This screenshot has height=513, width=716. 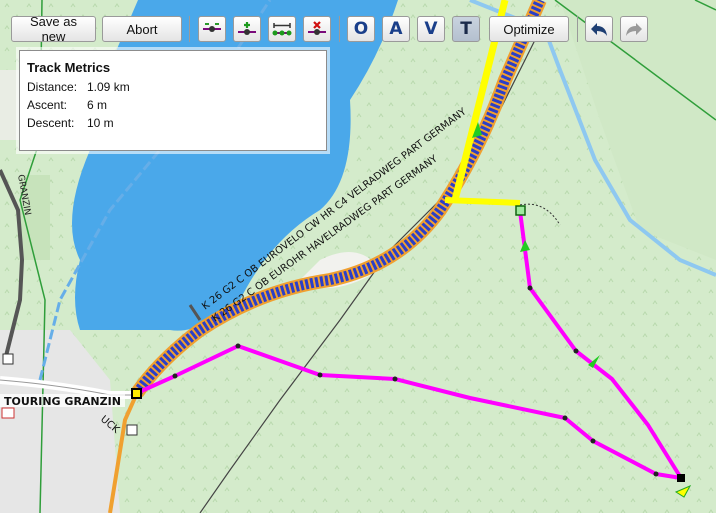 What do you see at coordinates (361, 29) in the screenshot?
I see `mode-button-o: O` at bounding box center [361, 29].